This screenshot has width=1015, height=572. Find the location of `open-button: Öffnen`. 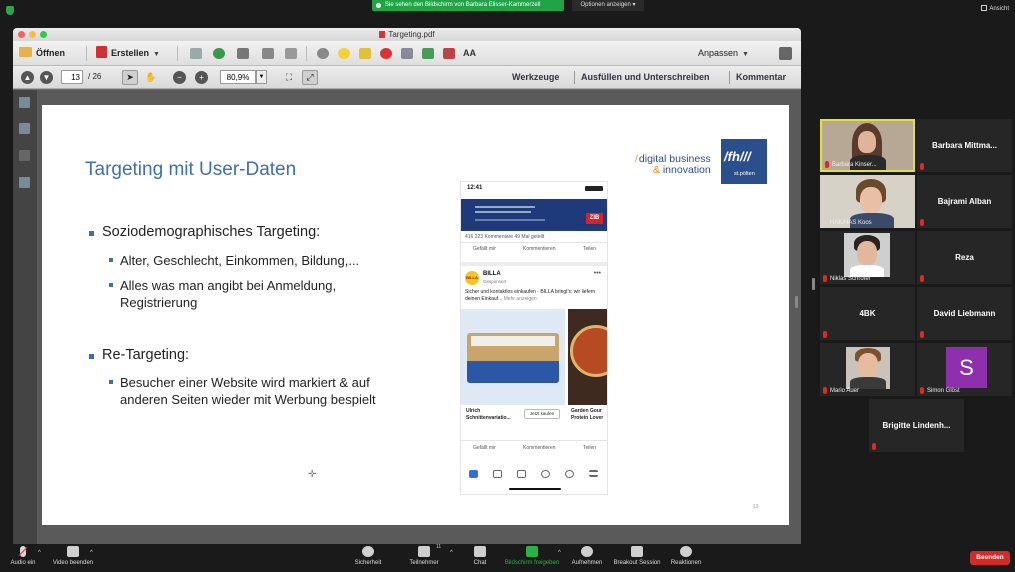

open-button: Öffnen is located at coordinates (42, 53).